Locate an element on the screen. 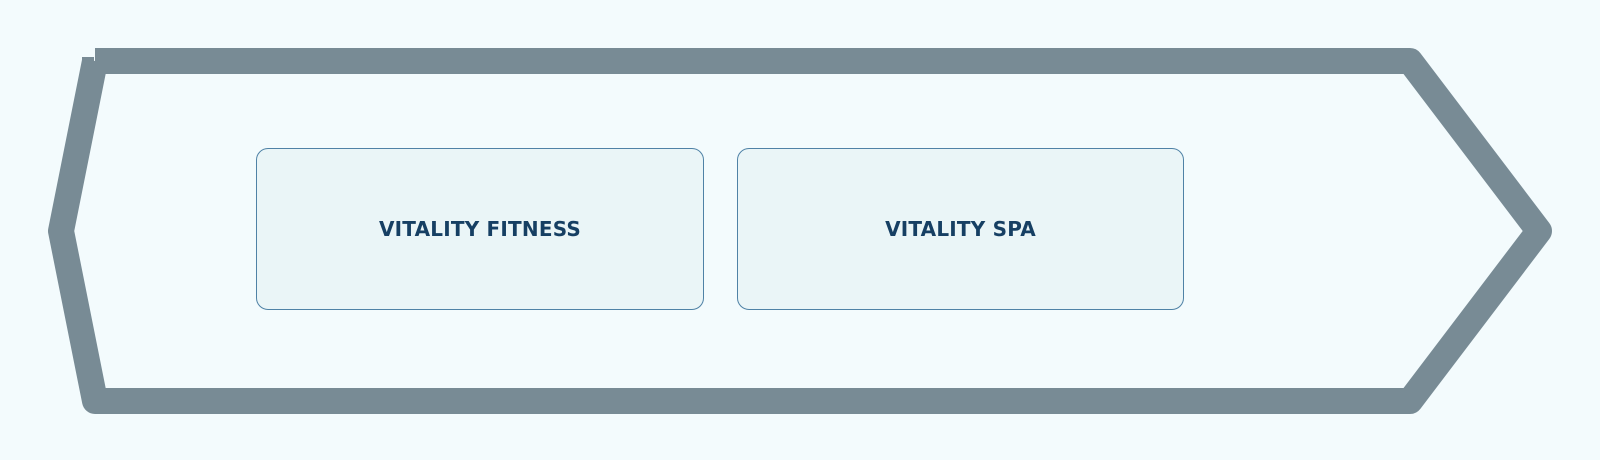 The height and width of the screenshot is (460, 1600). vitality-fitness-label: VITALITY FITNESS is located at coordinates (480, 229).